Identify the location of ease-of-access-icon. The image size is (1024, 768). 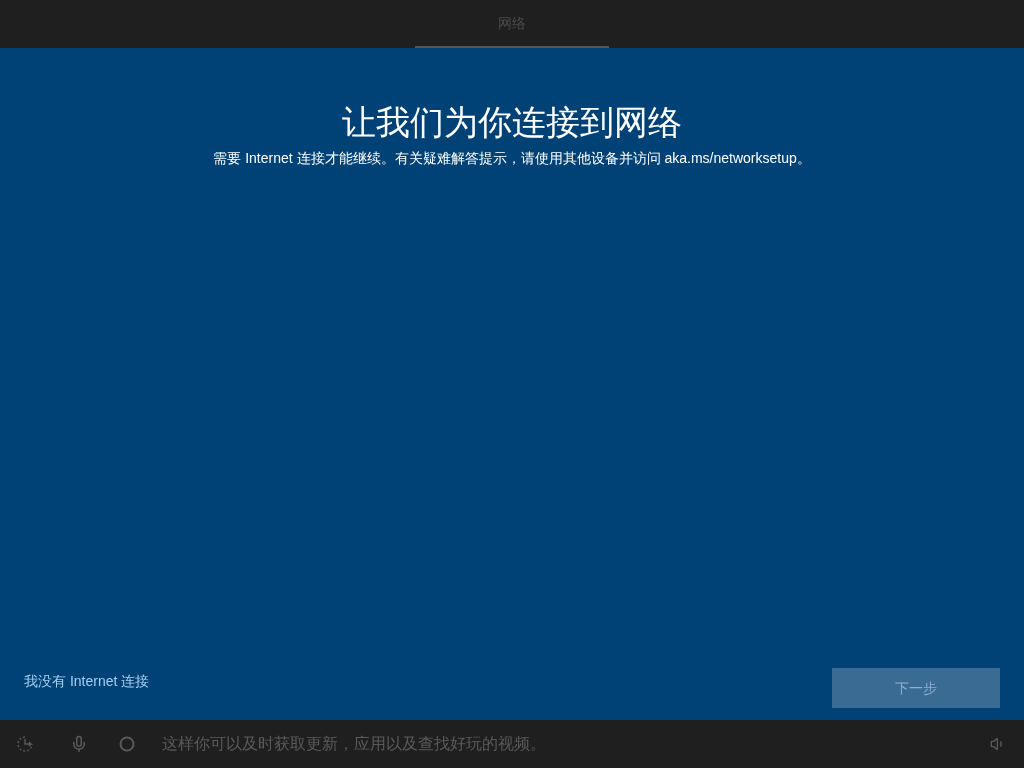
(25, 744).